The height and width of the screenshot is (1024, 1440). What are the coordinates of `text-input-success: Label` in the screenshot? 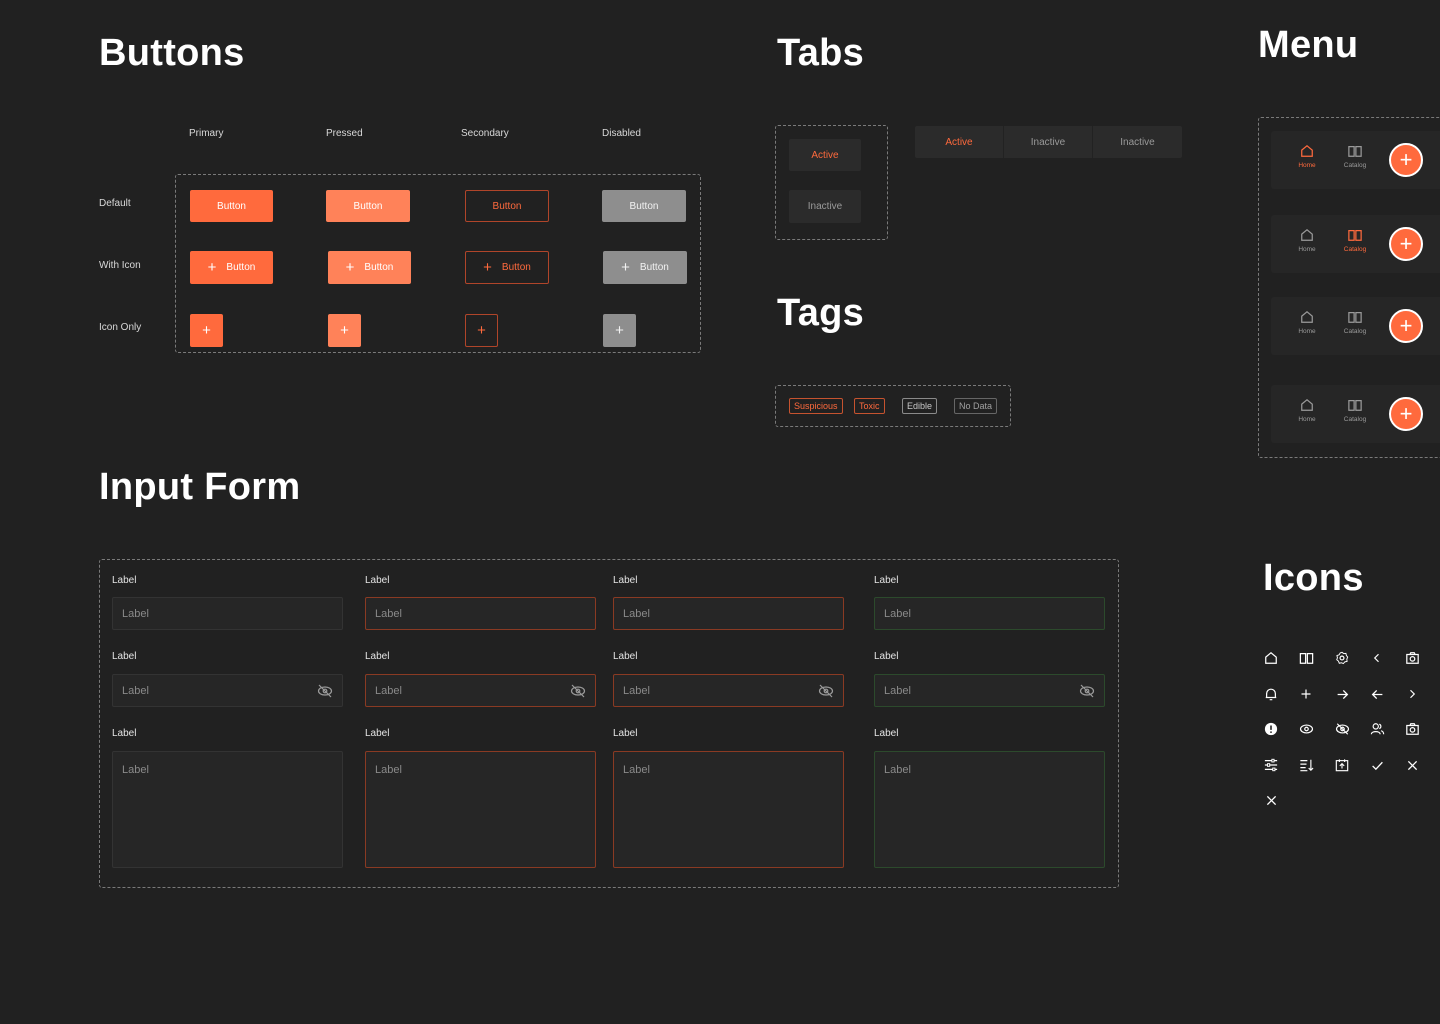 It's located at (989, 613).